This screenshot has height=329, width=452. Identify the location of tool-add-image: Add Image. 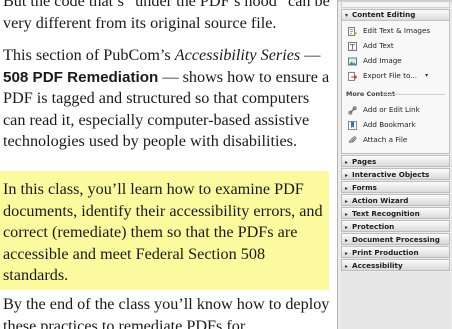
(375, 61).